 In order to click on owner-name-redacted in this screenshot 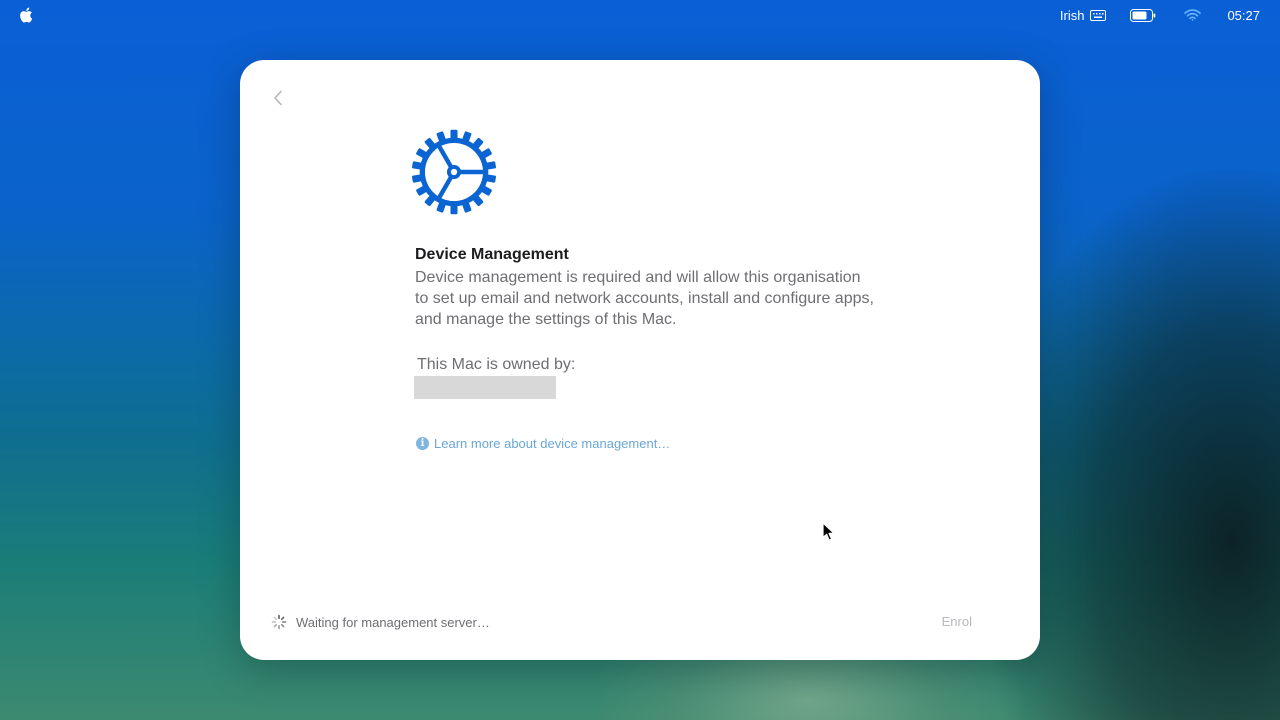, I will do `click(485, 387)`.